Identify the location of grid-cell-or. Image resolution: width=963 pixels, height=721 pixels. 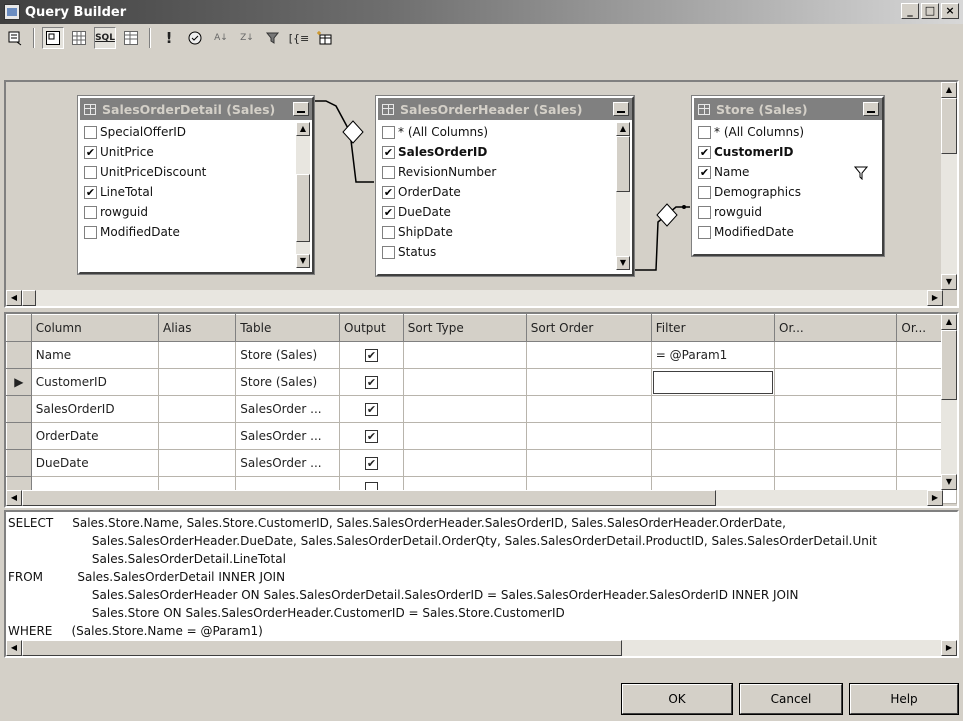
(835, 382).